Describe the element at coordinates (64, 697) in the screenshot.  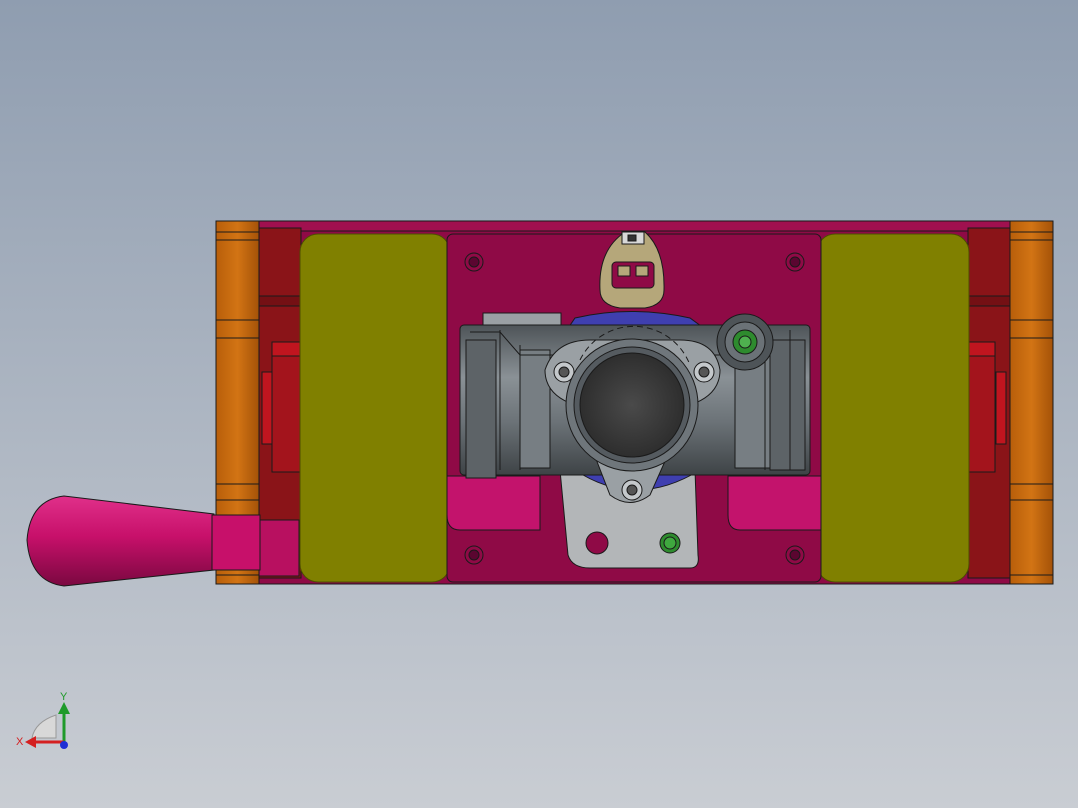
I see `y-axis-label: Y` at that location.